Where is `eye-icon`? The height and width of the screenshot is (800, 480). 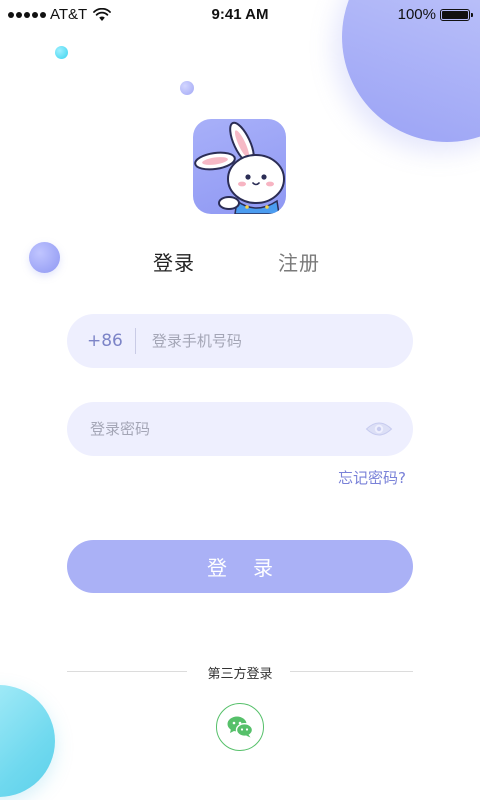 eye-icon is located at coordinates (379, 429).